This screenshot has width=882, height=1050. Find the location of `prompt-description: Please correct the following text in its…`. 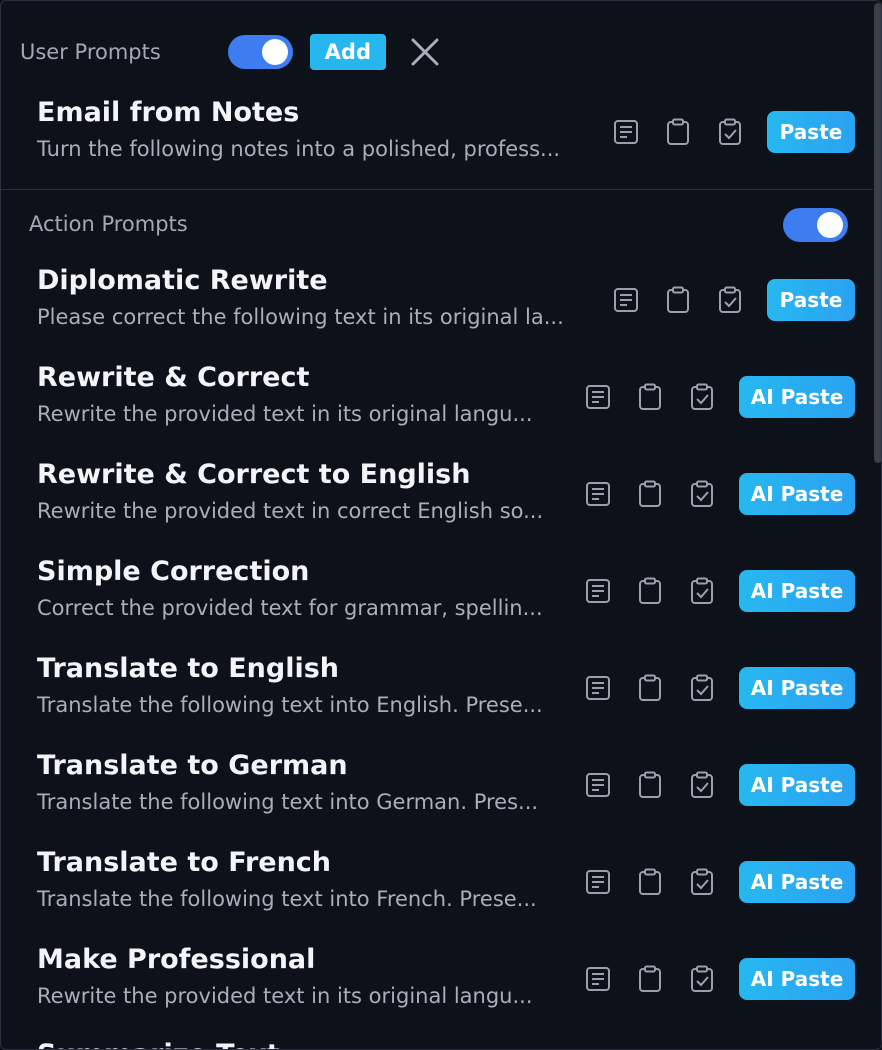

prompt-description: Please correct the following text in its… is located at coordinates (300, 317).